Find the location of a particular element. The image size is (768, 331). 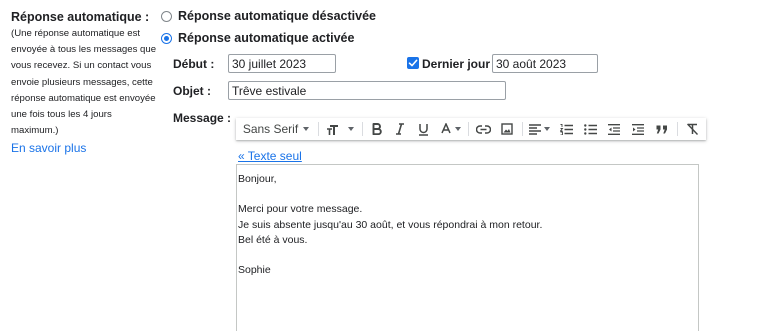

last-day-input is located at coordinates (545, 63).